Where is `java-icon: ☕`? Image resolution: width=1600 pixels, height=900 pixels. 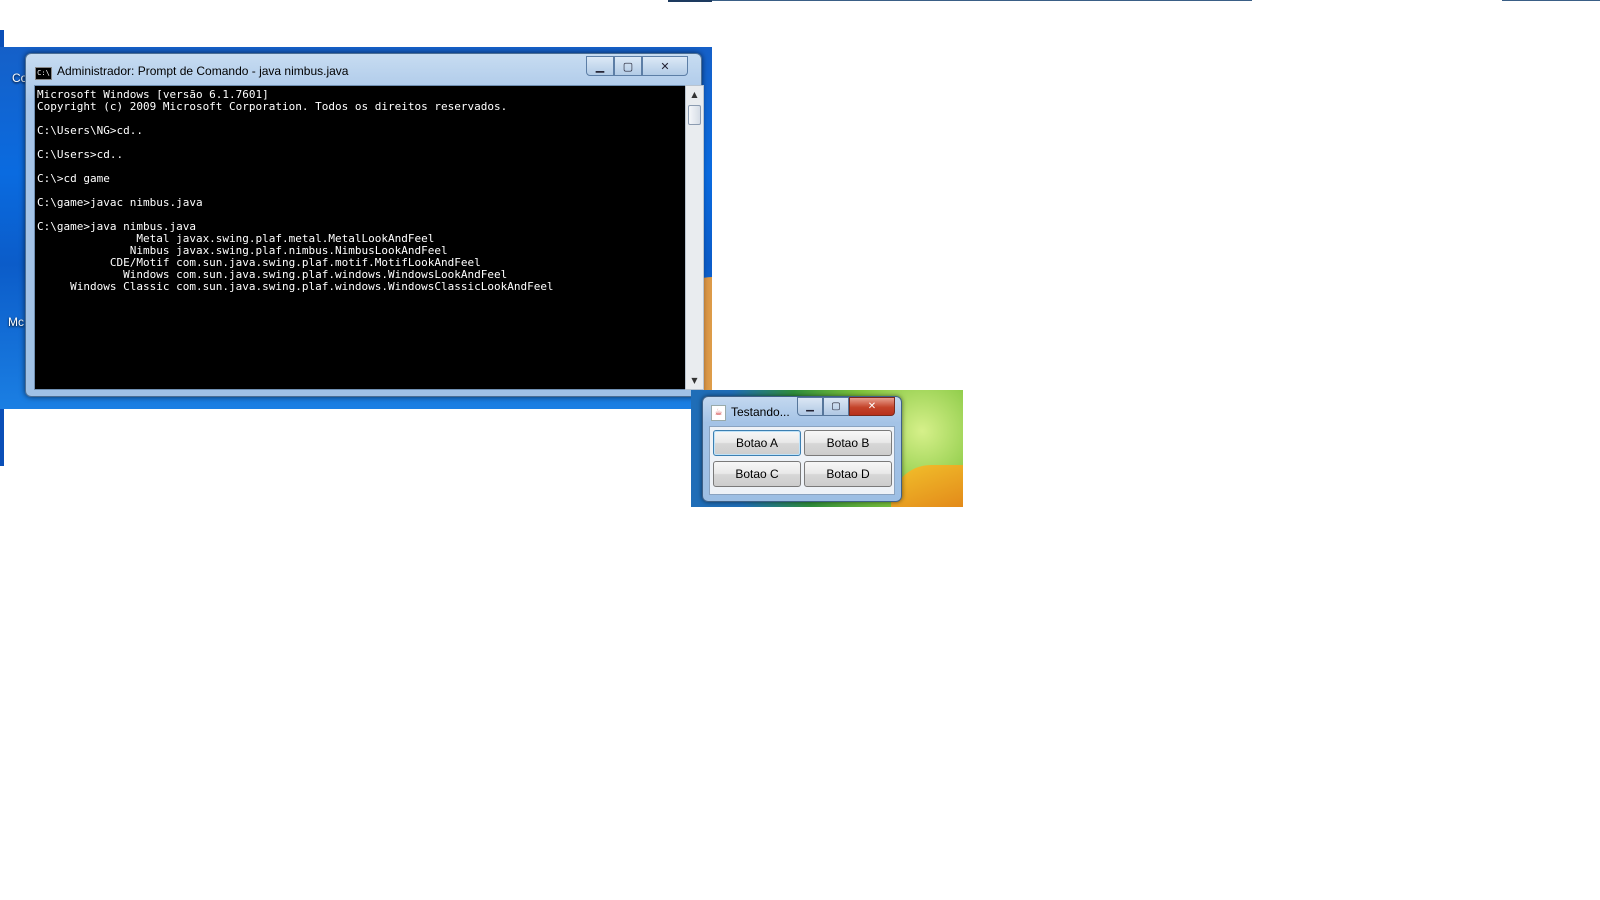 java-icon: ☕ is located at coordinates (718, 413).